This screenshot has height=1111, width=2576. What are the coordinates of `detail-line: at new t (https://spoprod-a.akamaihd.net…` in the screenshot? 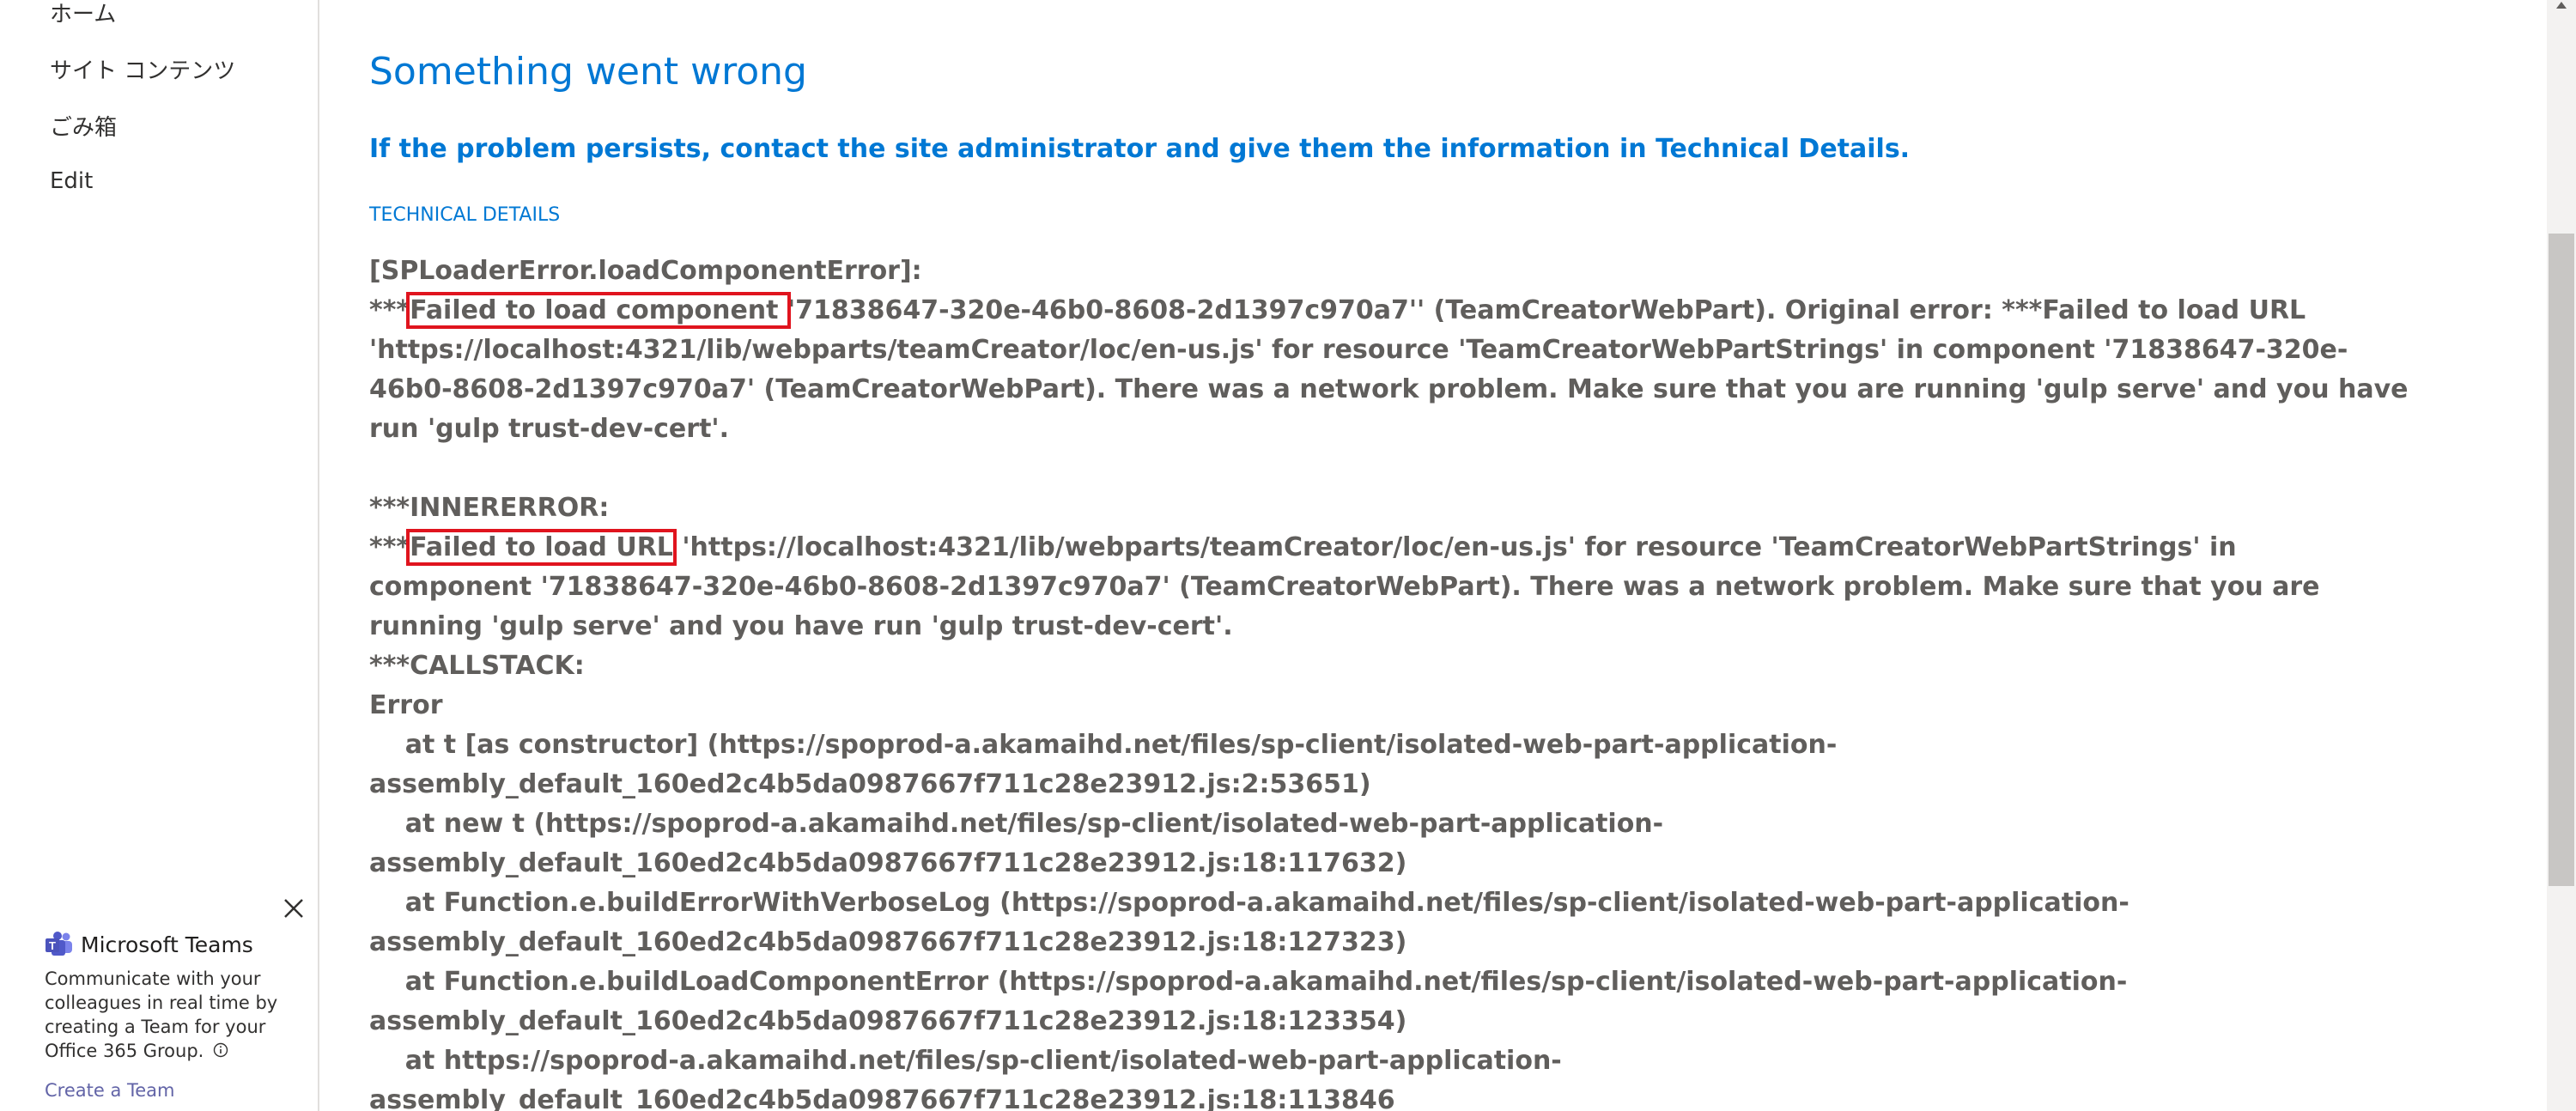 It's located at (1313, 825).